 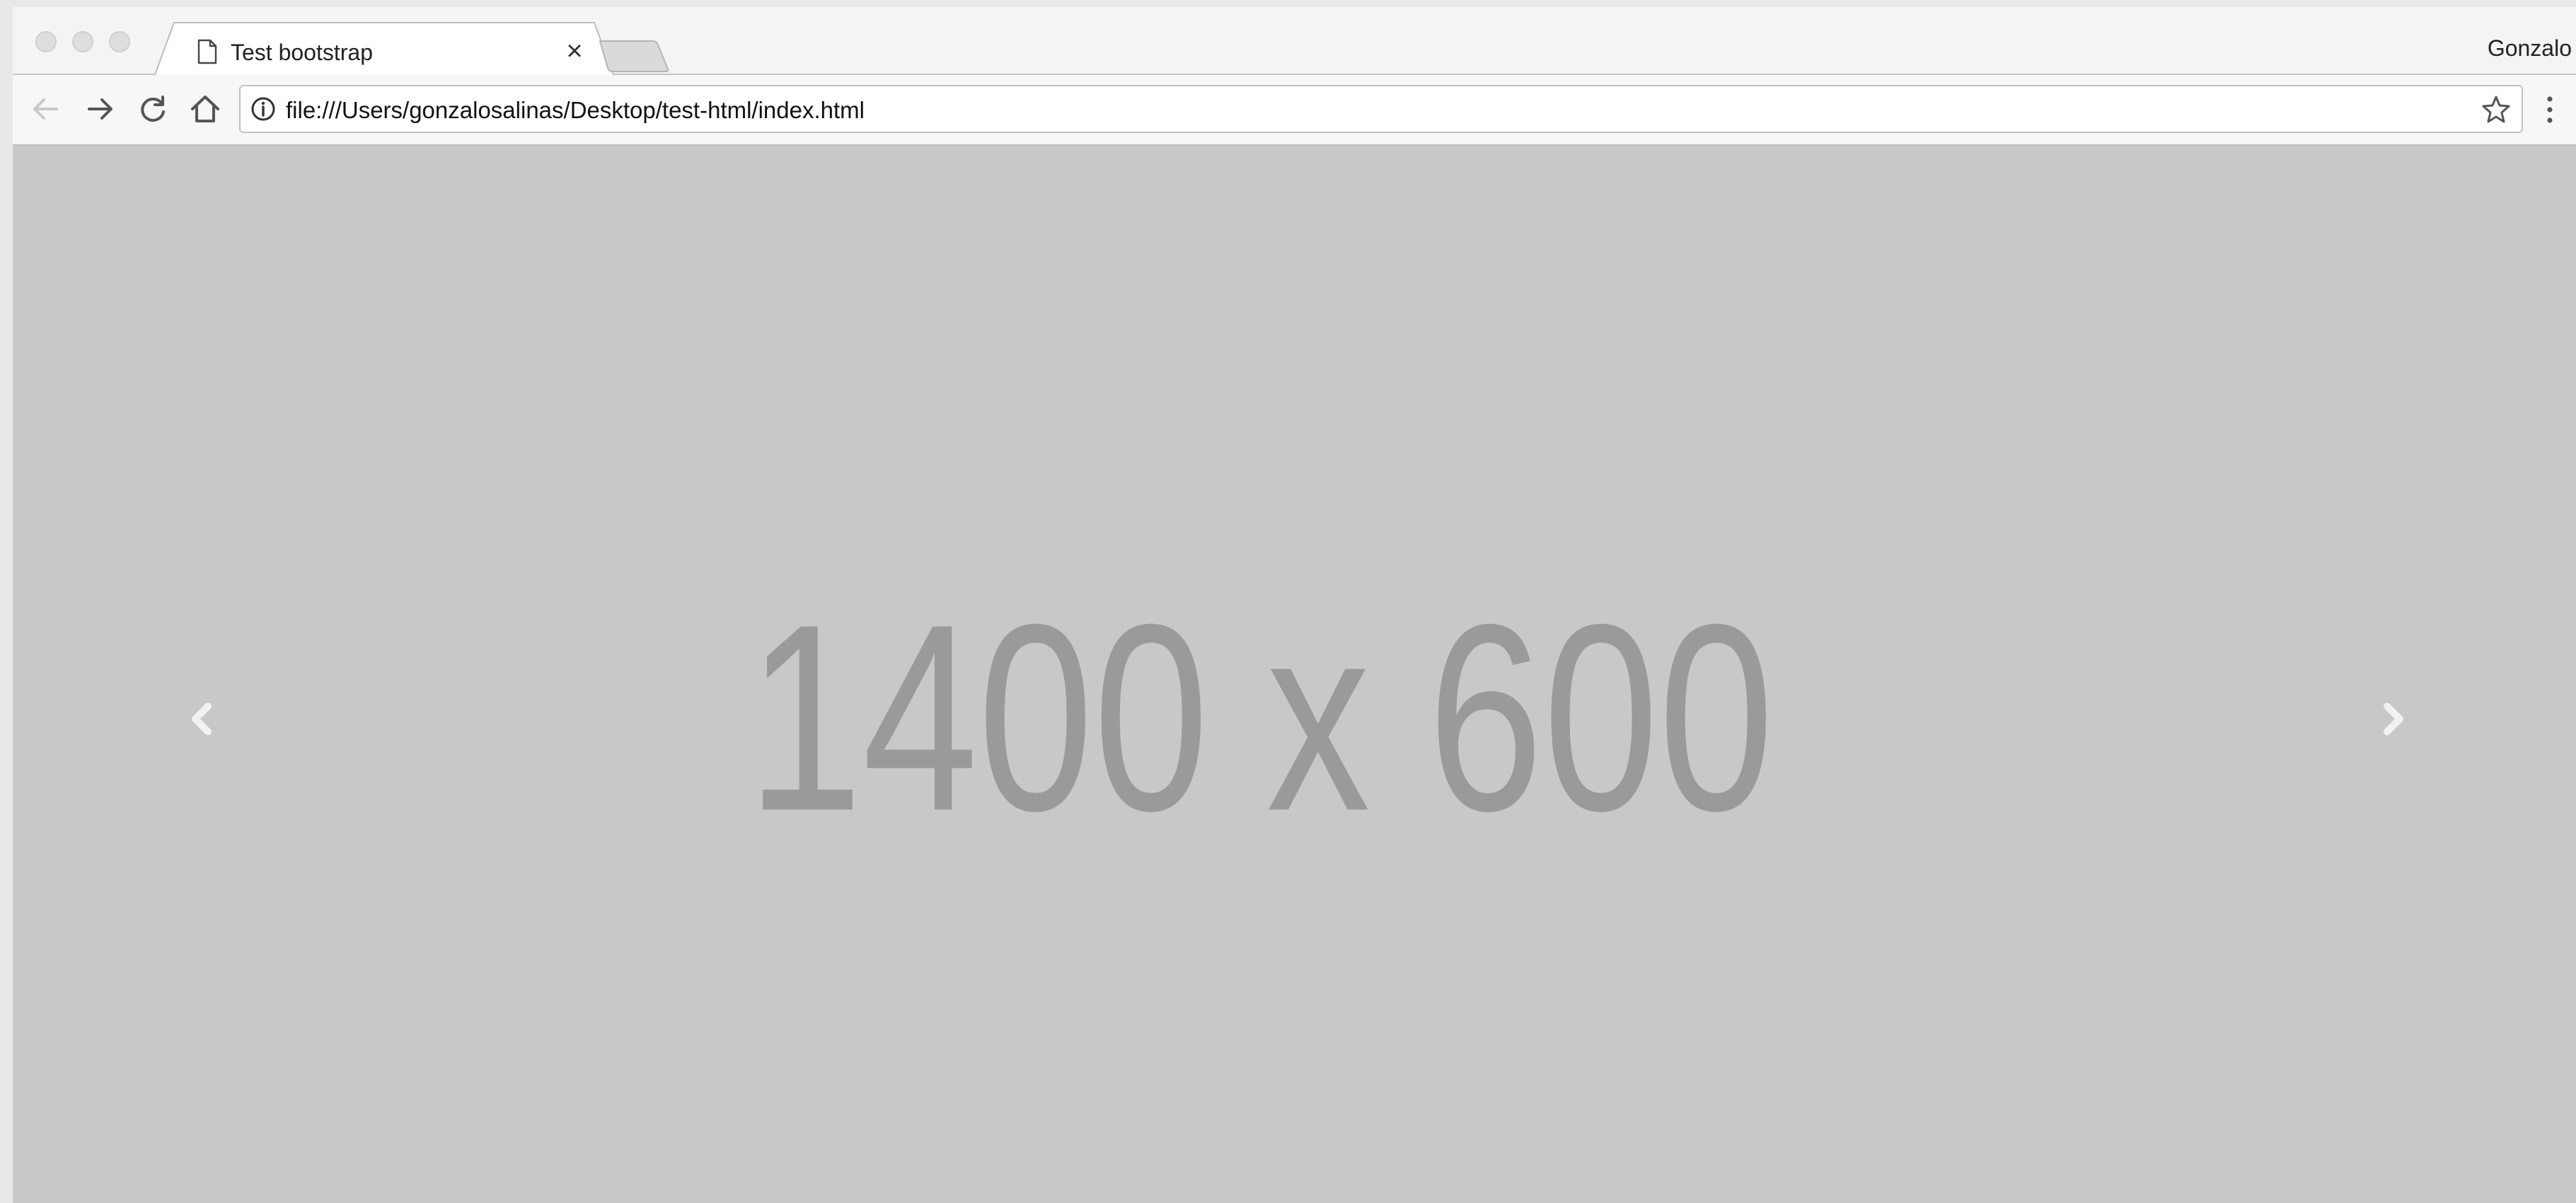 I want to click on kebab-menu-icon, so click(x=2549, y=110).